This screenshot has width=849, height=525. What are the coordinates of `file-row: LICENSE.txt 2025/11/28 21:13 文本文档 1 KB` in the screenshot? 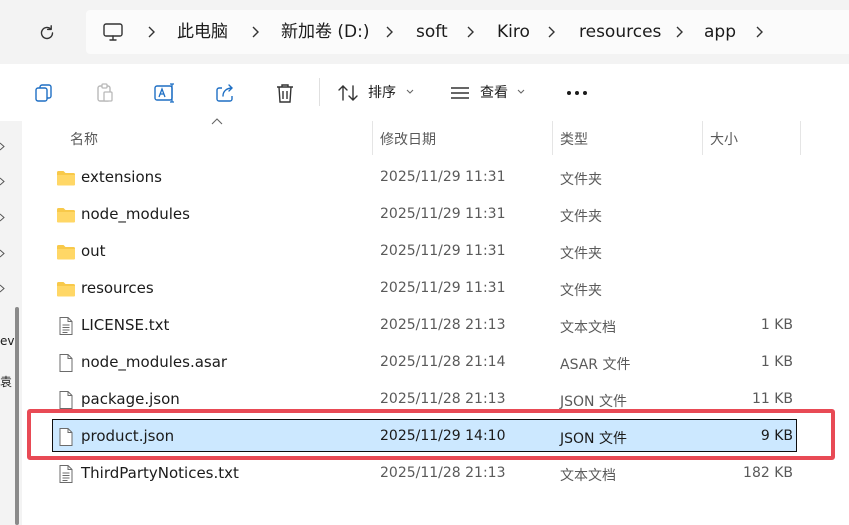 It's located at (435, 325).